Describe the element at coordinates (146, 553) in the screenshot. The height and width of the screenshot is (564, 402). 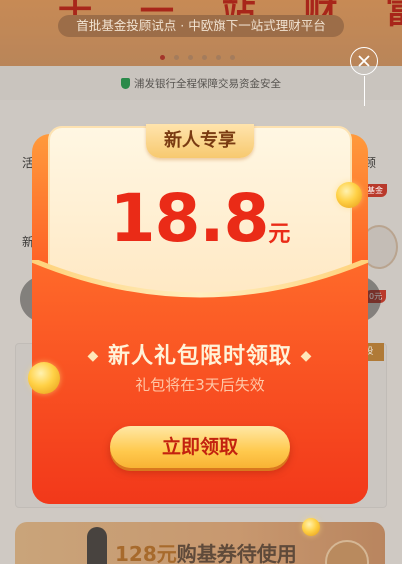
I see `coupon-amount: 128元` at that location.